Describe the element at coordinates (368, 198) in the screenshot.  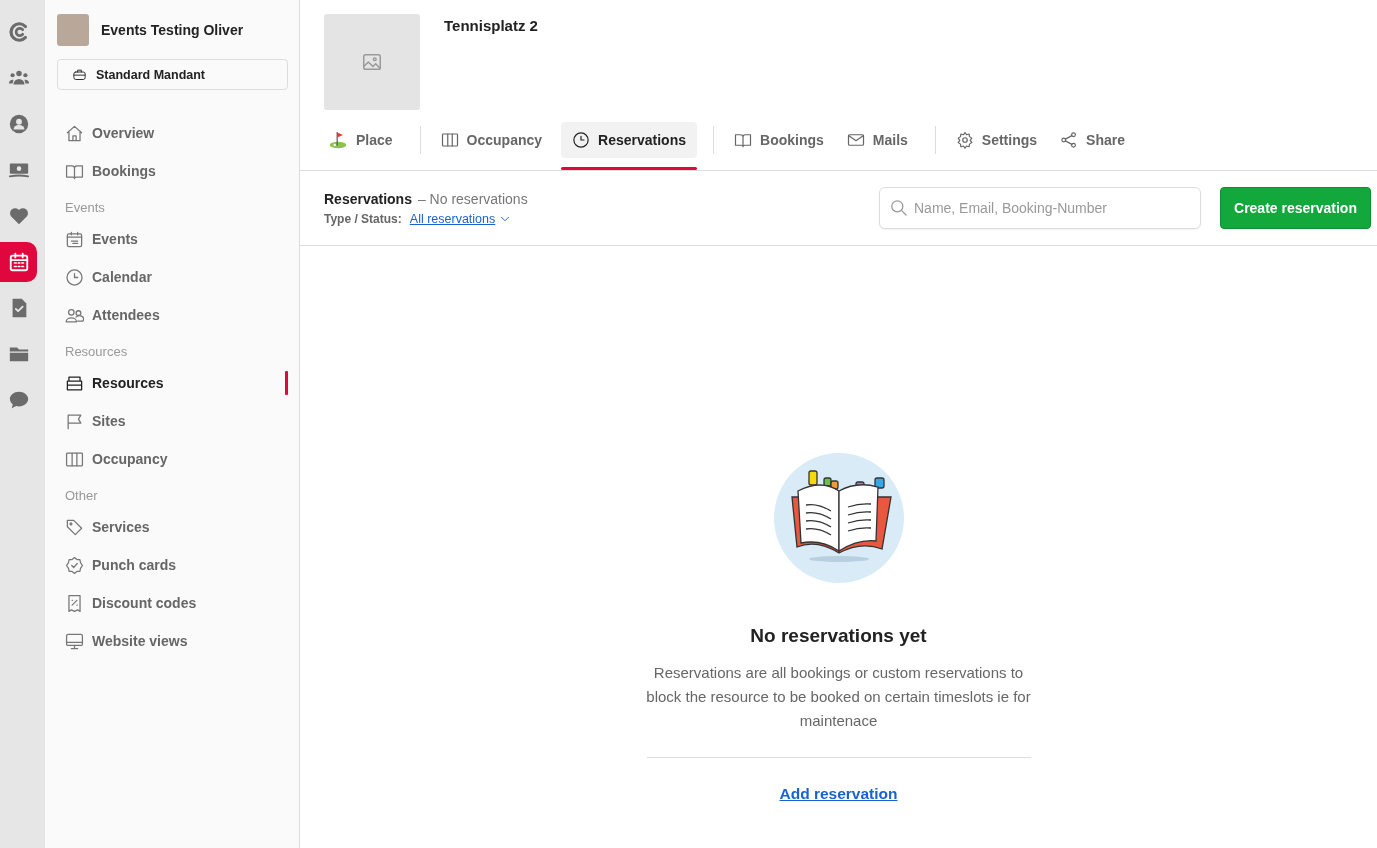
I see `list-heading: Reservations` at that location.